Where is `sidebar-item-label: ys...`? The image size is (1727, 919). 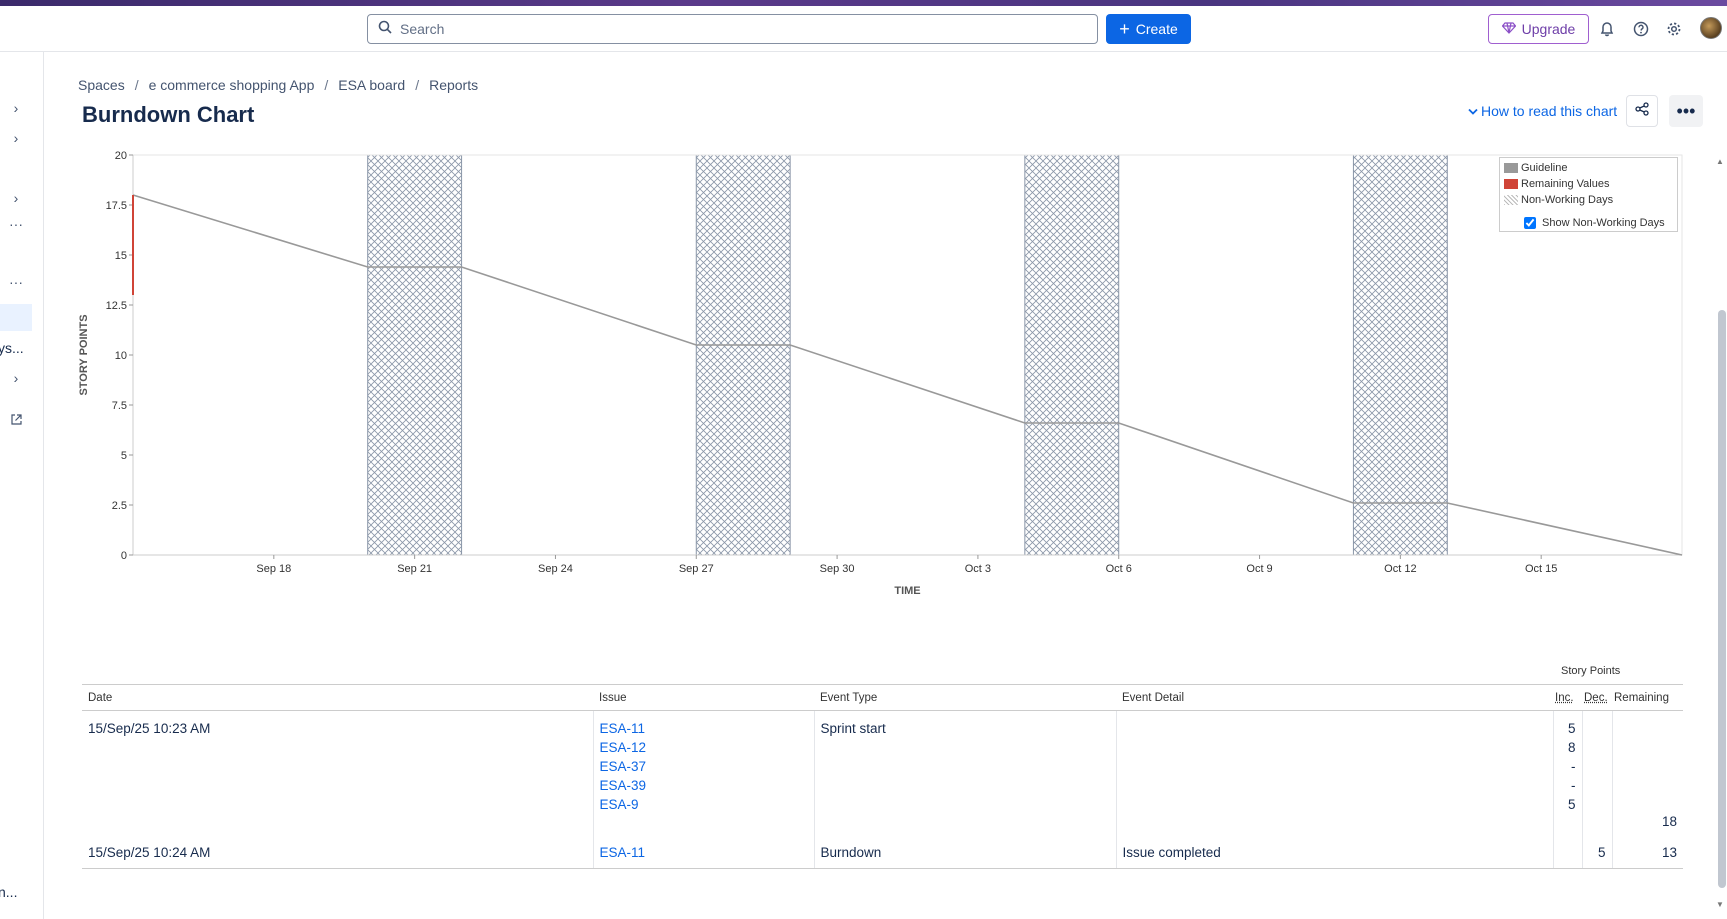 sidebar-item-label: ys... is located at coordinates (12, 348).